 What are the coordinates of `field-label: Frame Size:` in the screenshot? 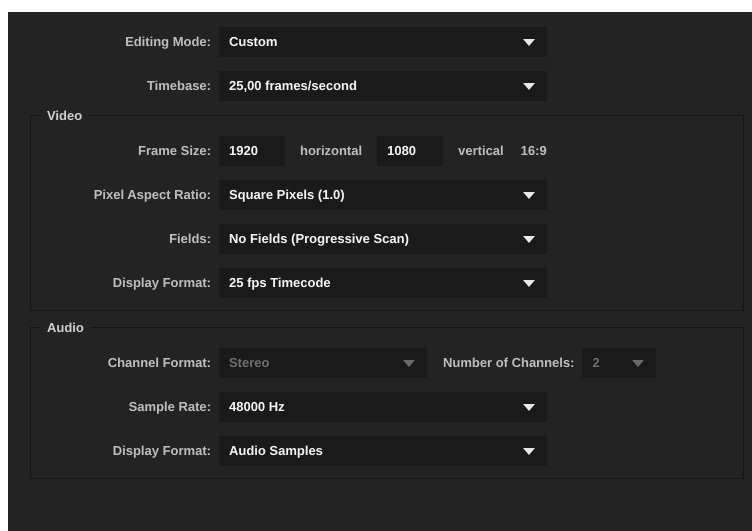 It's located at (174, 151).